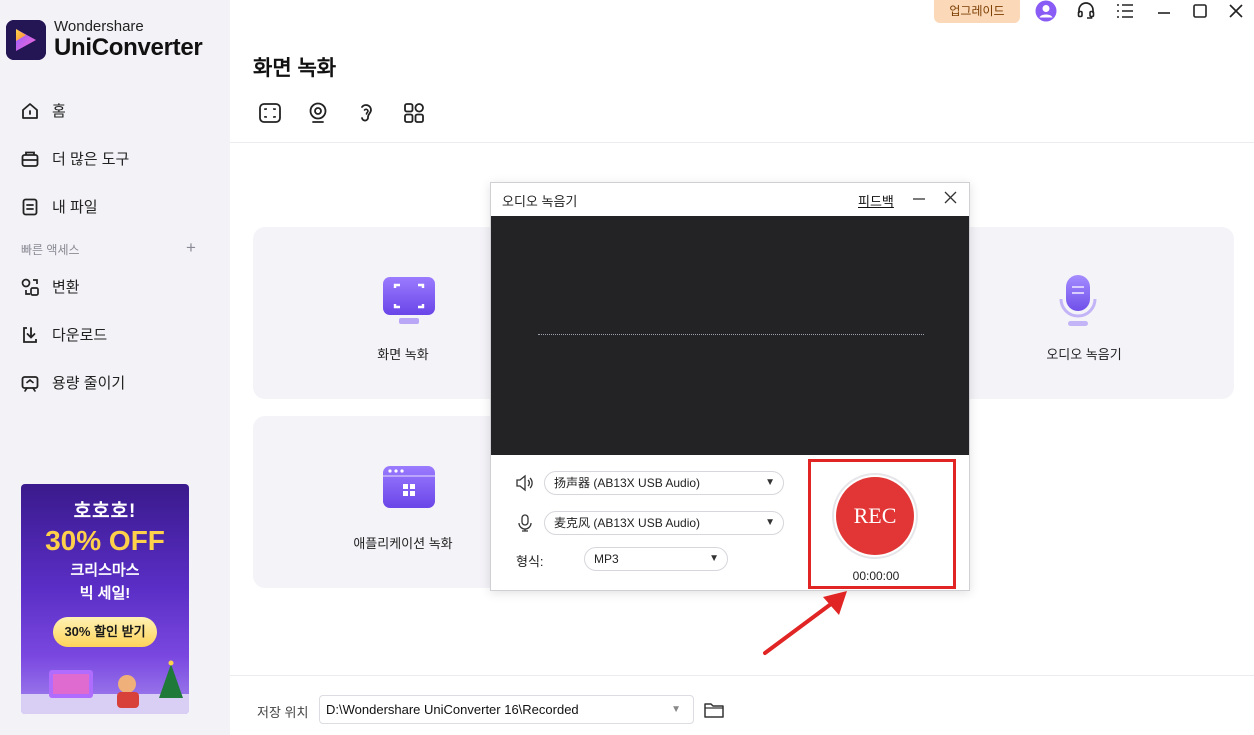 This screenshot has width=1254, height=735. What do you see at coordinates (30, 287) in the screenshot?
I see `convert-icon` at bounding box center [30, 287].